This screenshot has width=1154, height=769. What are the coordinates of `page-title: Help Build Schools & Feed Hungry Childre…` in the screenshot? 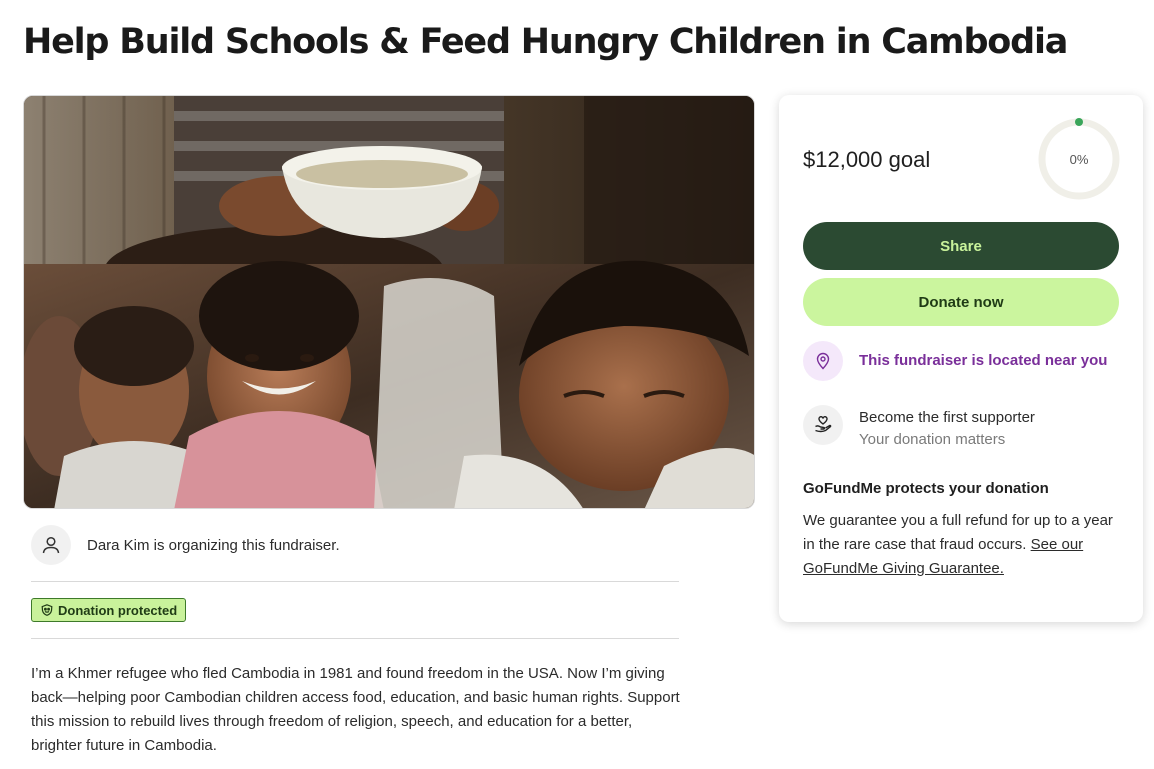 It's located at (545, 42).